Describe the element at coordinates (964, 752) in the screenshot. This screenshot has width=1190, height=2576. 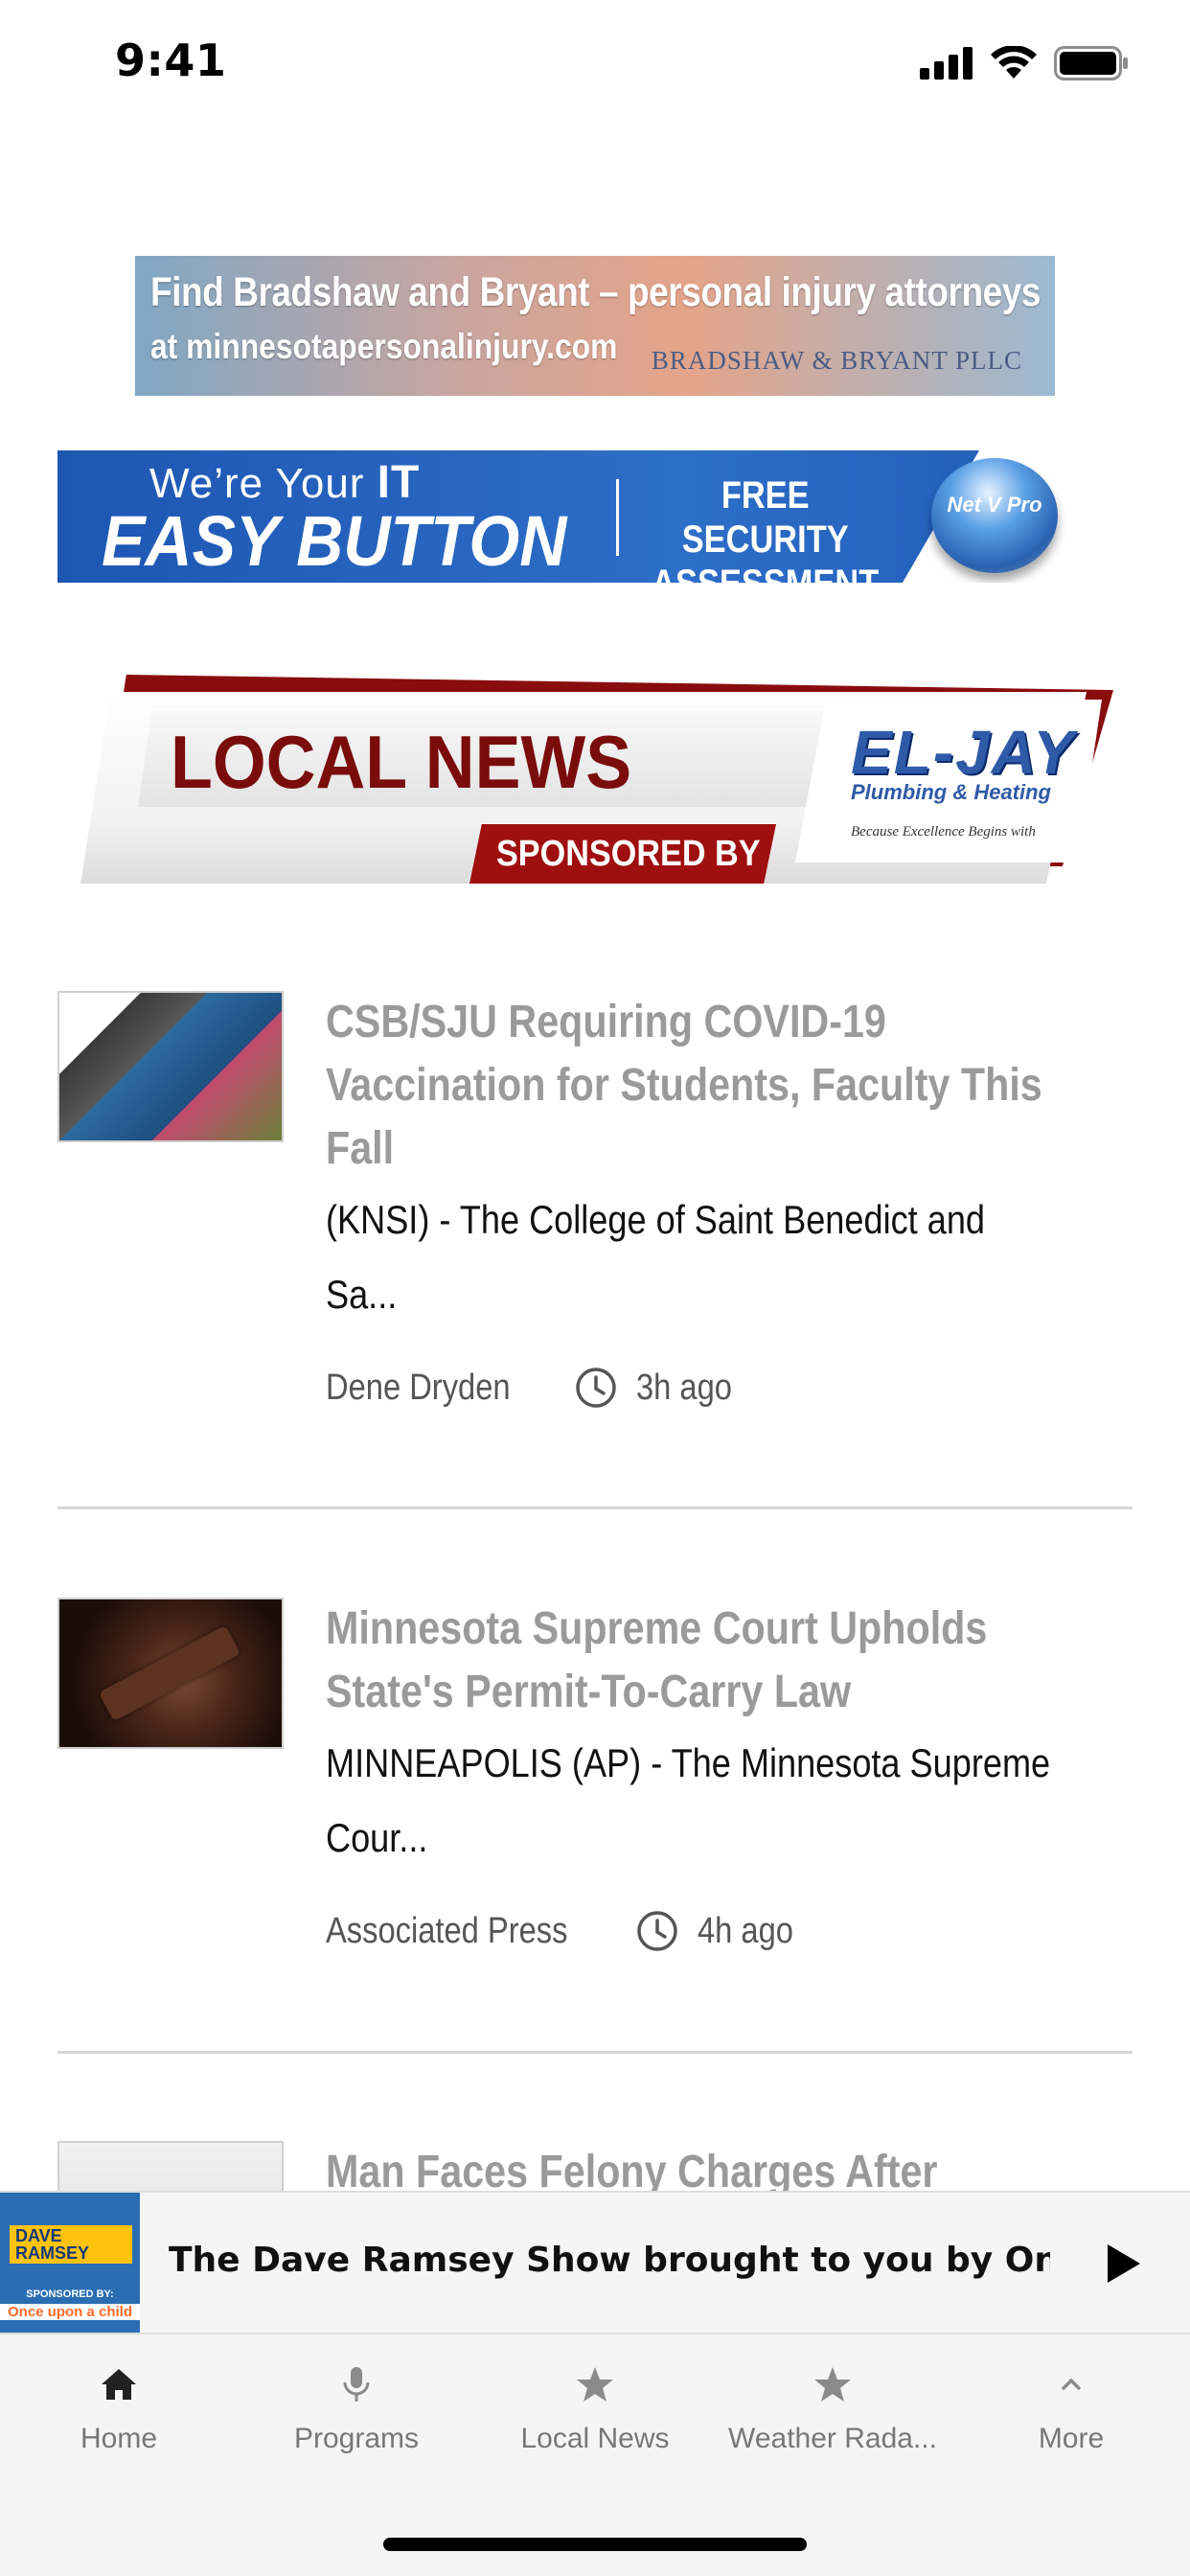
I see `sponsor-logo: EL-JAY` at that location.